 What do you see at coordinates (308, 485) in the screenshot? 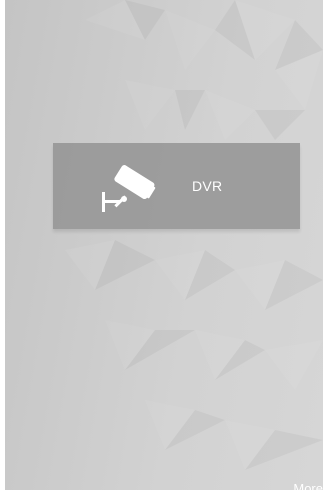
I see `more-link: More` at bounding box center [308, 485].